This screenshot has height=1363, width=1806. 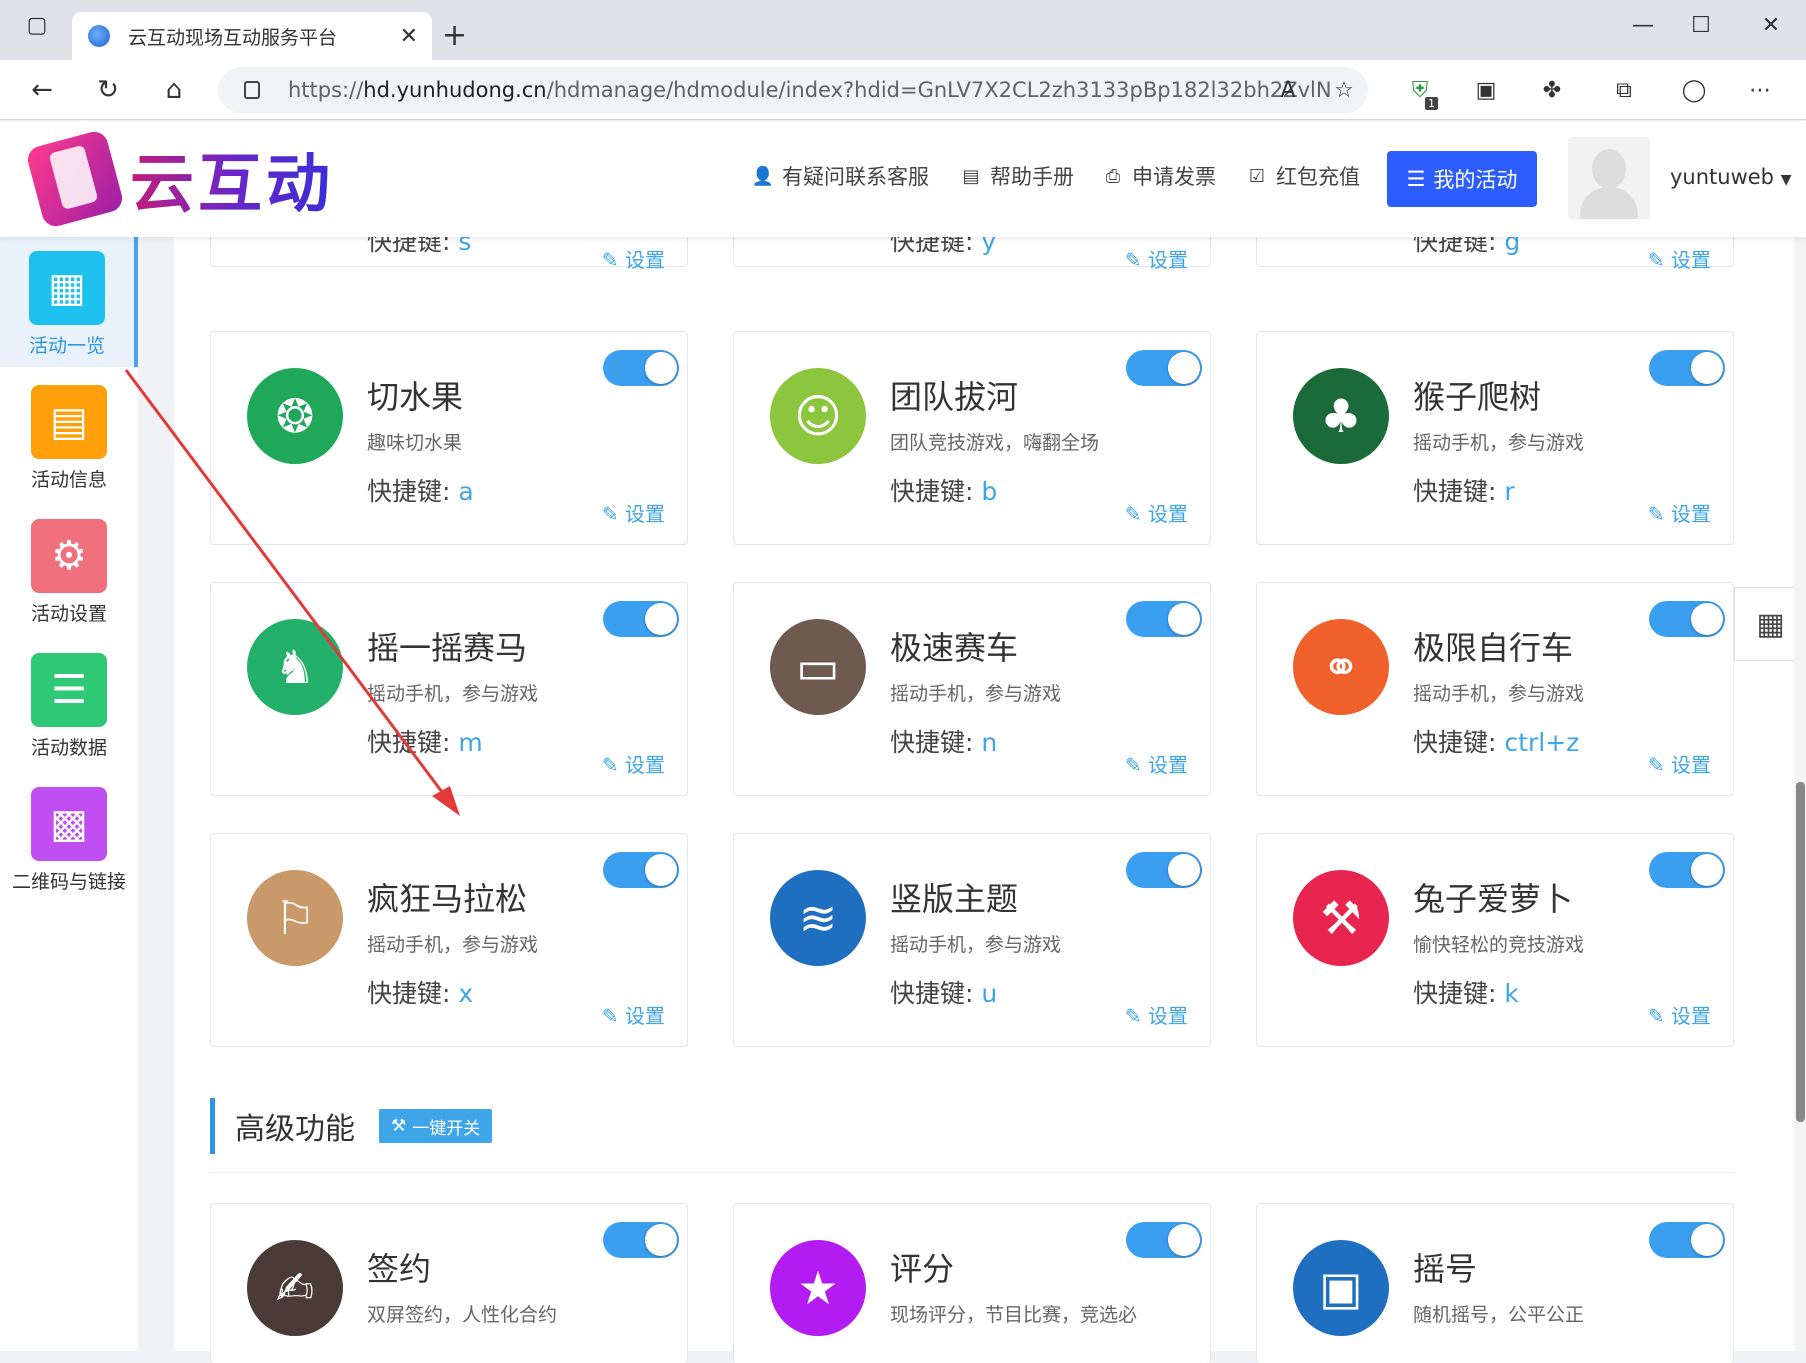 I want to click on game-title: 猴子爬树, so click(x=1477, y=397).